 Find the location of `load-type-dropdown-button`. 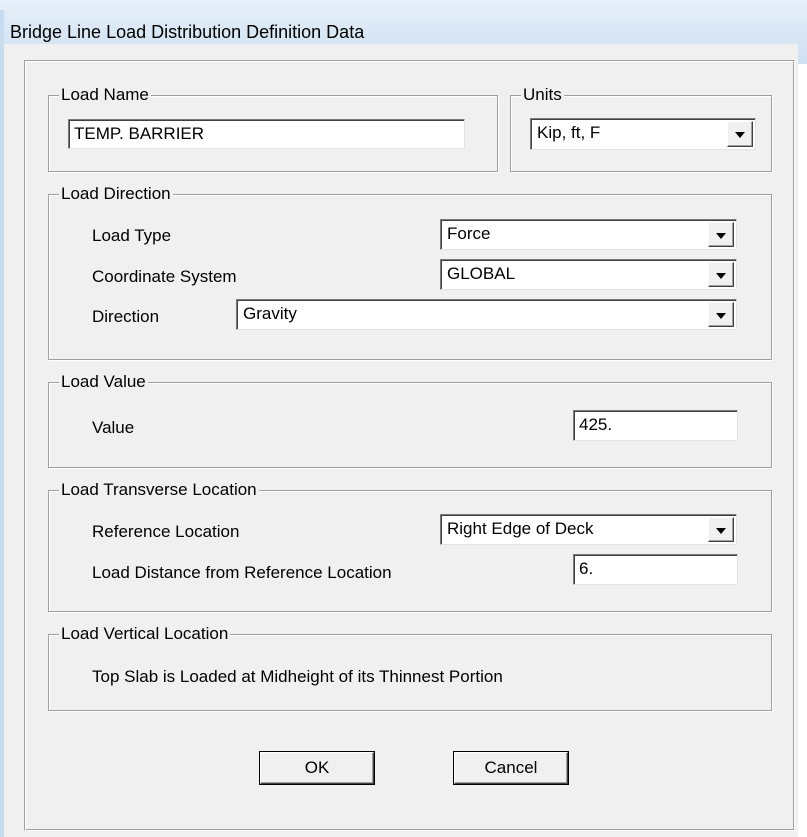

load-type-dropdown-button is located at coordinates (721, 234).